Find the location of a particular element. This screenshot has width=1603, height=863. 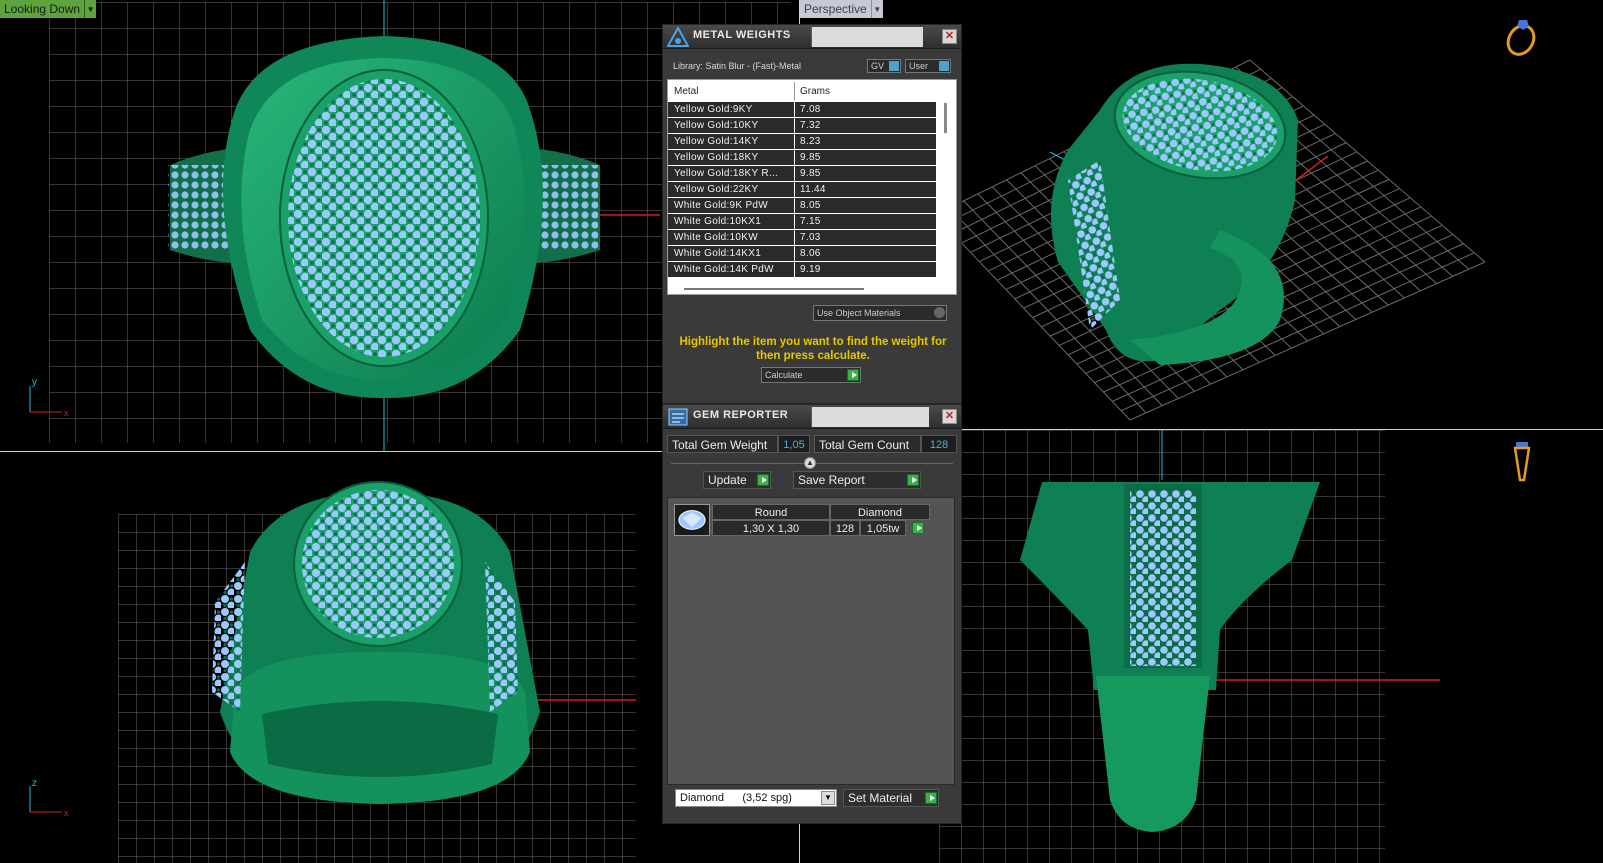

use-object-materials-label: Use Object Materials is located at coordinates (859, 313).